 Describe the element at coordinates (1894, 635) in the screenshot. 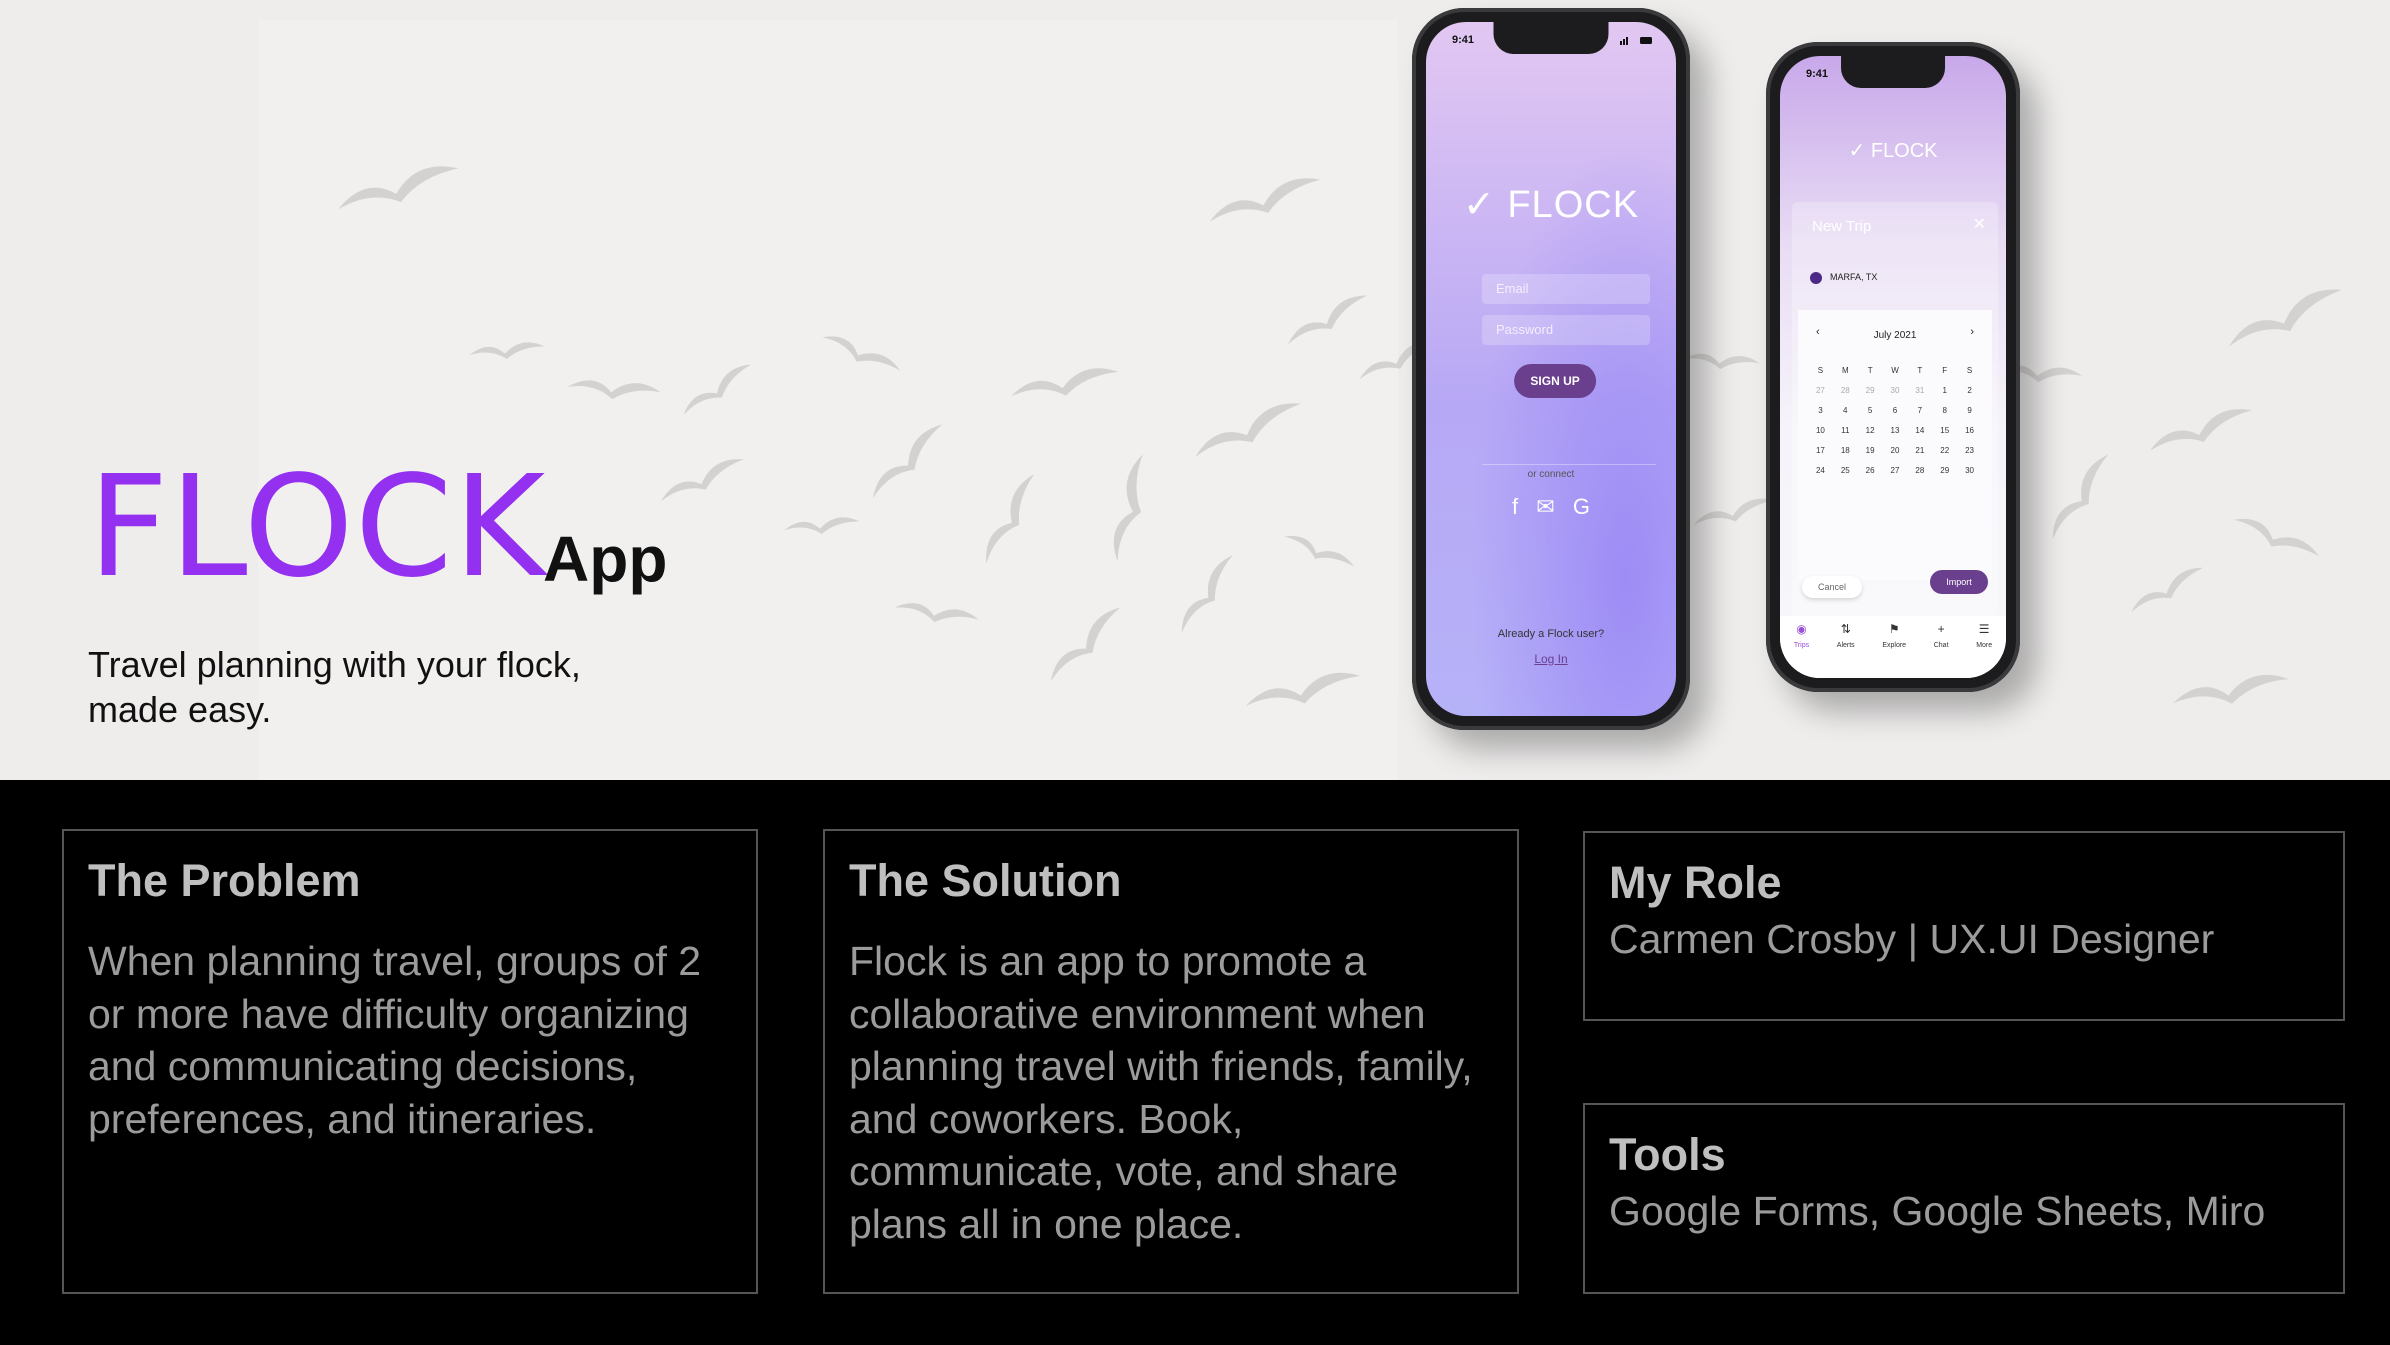

I see `tab-explore: ⚑ Explore` at that location.